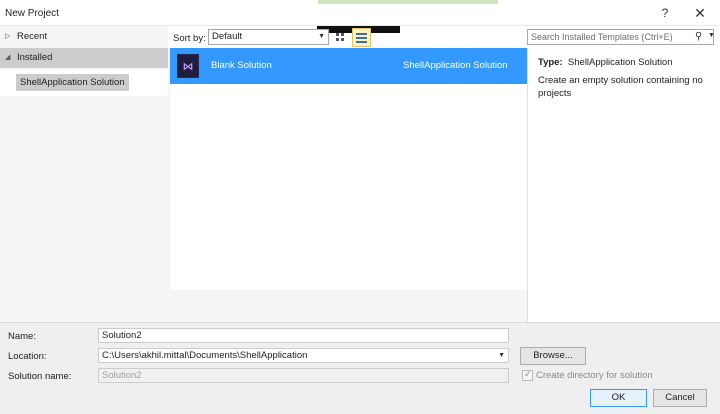  Describe the element at coordinates (618, 398) in the screenshot. I see `ok-button: OK` at that location.